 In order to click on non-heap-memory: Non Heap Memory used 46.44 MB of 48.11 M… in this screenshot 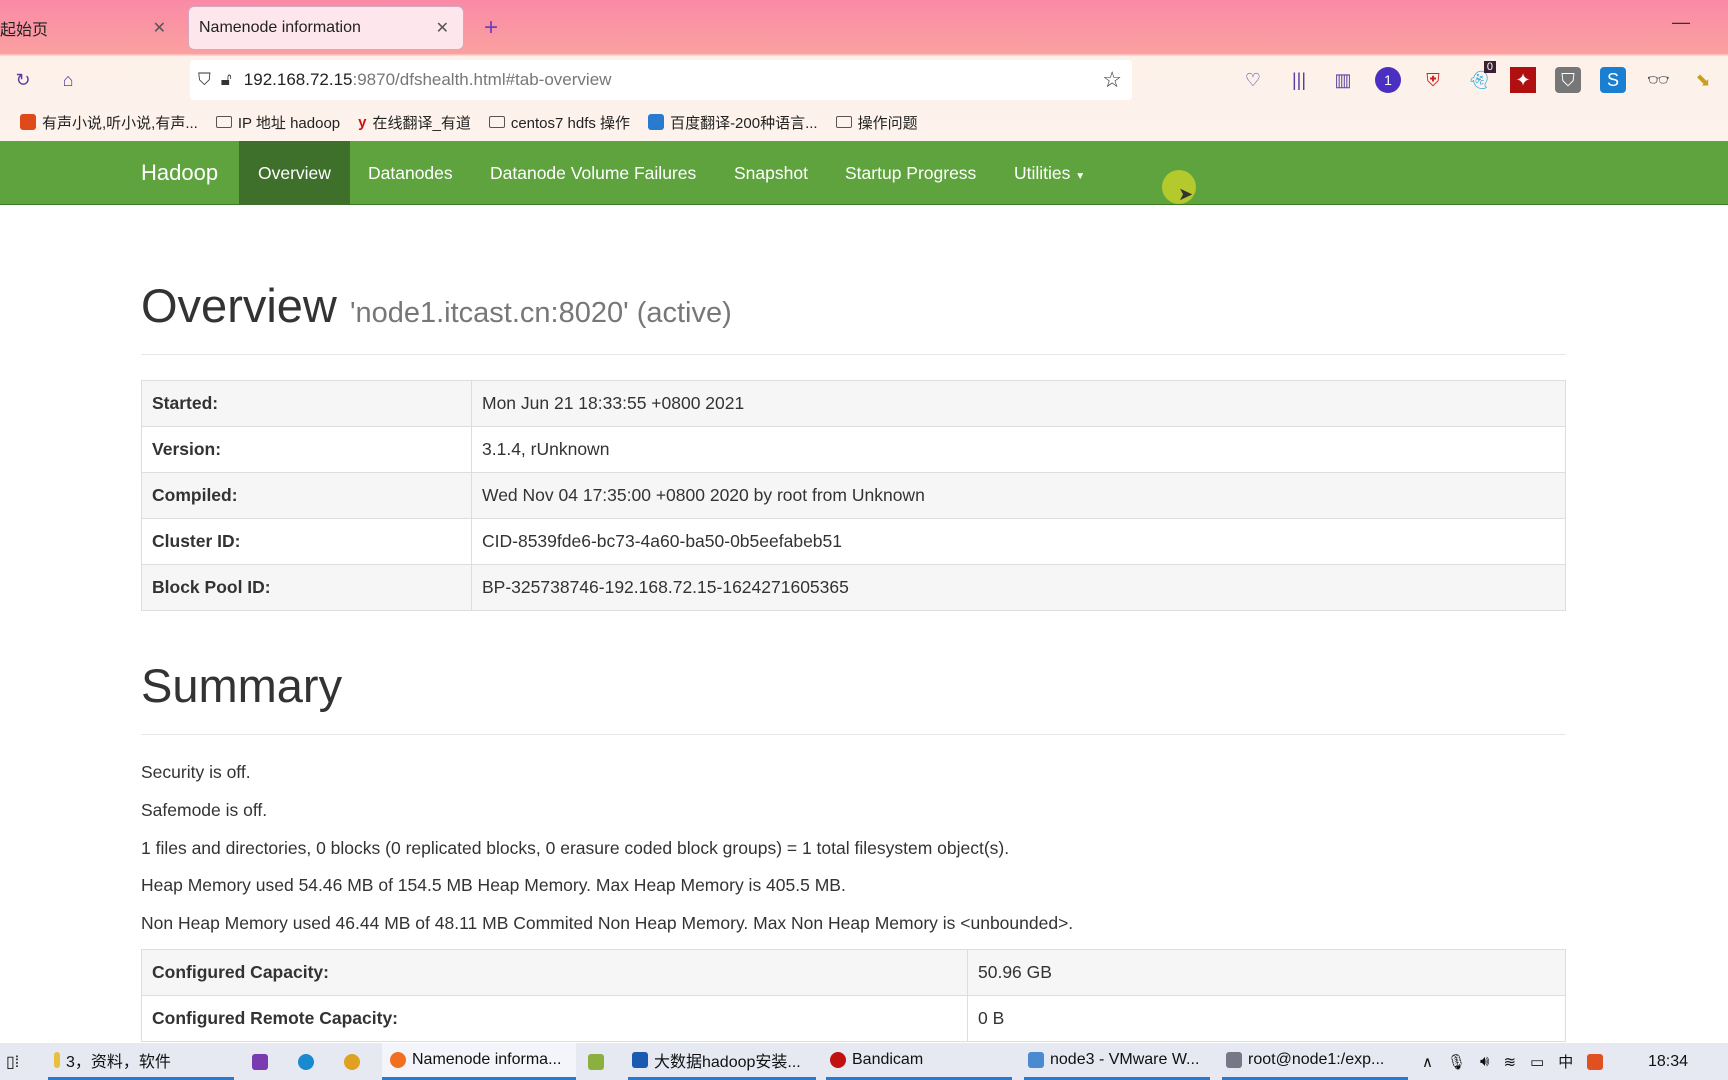, I will do `click(607, 923)`.